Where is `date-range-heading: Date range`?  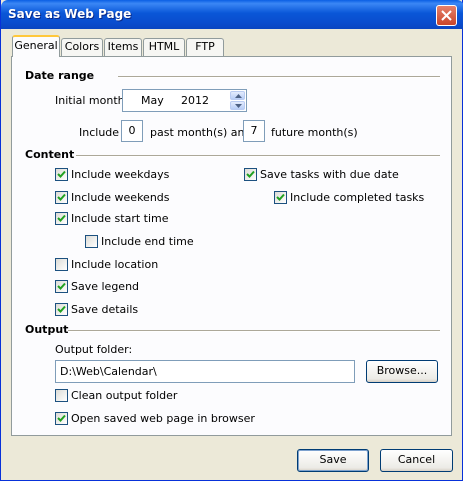
date-range-heading: Date range is located at coordinates (60, 75).